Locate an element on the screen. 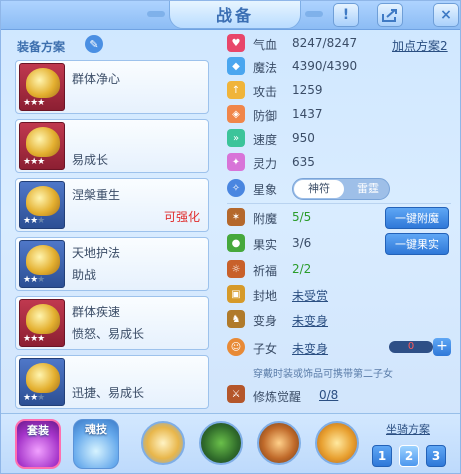 The width and height of the screenshot is (461, 474). plan-name: 群体疾速 is located at coordinates (96, 312).